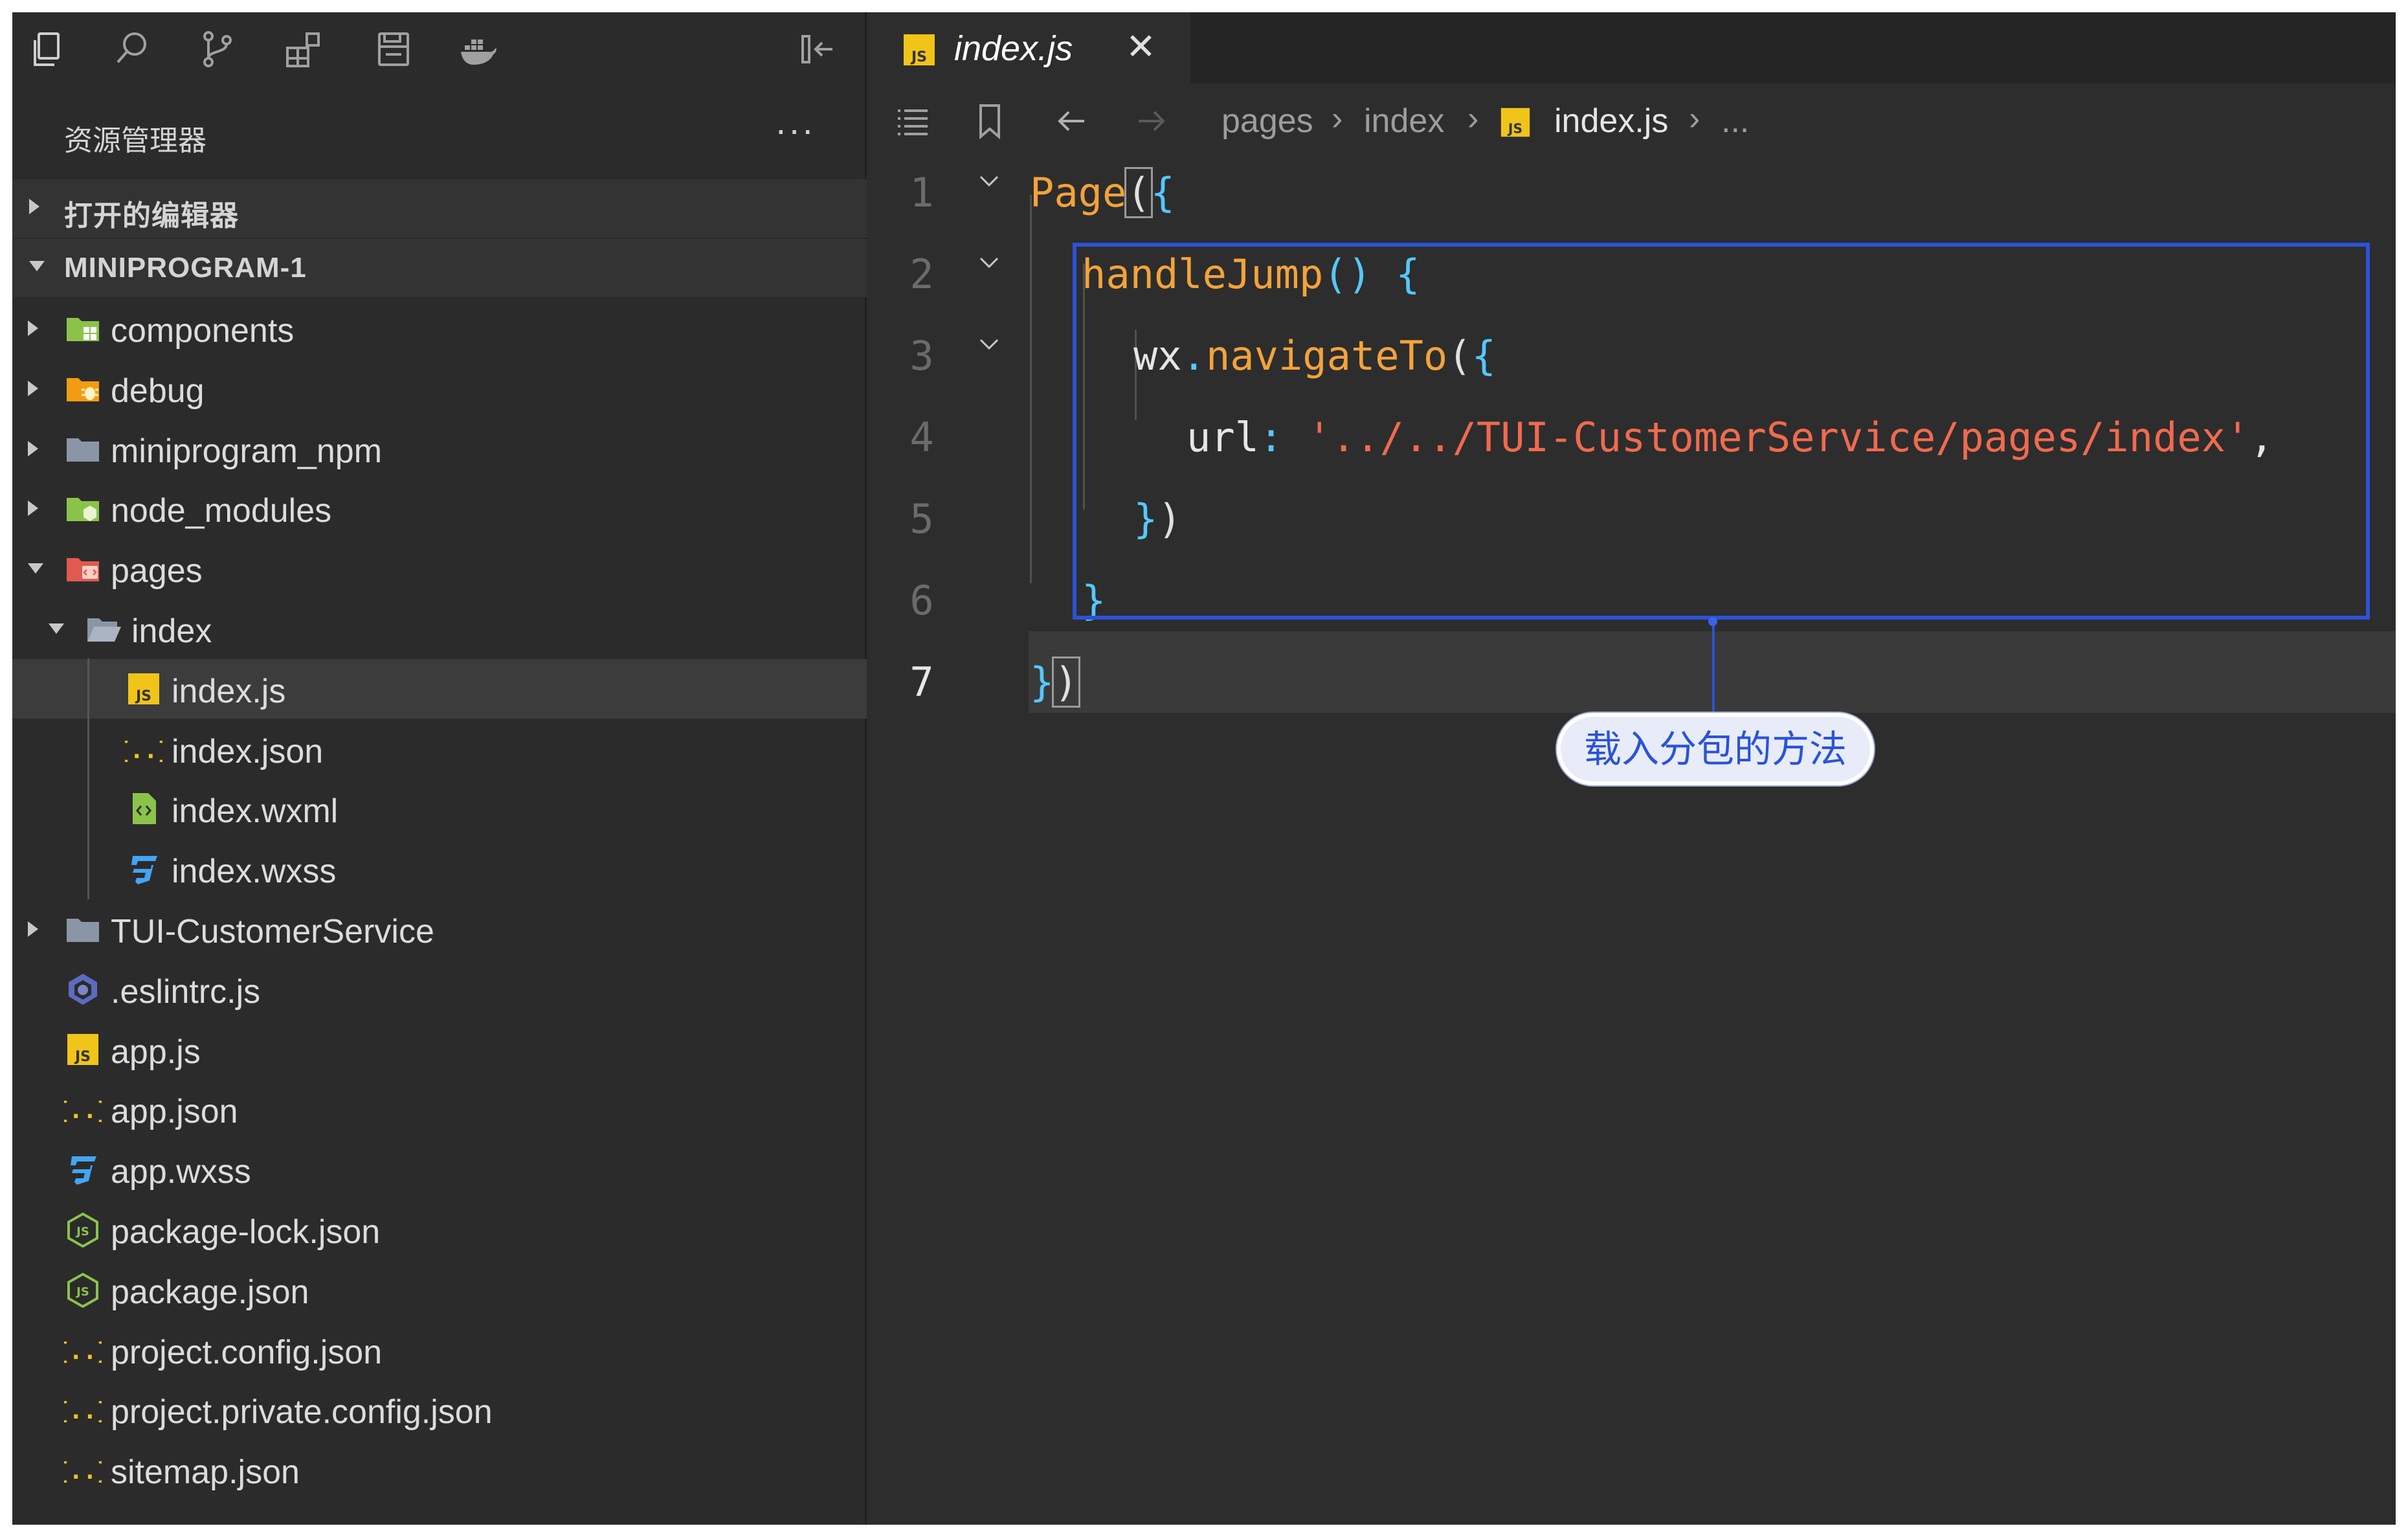  I want to click on breadcrumb-file: index.js, so click(1611, 121).